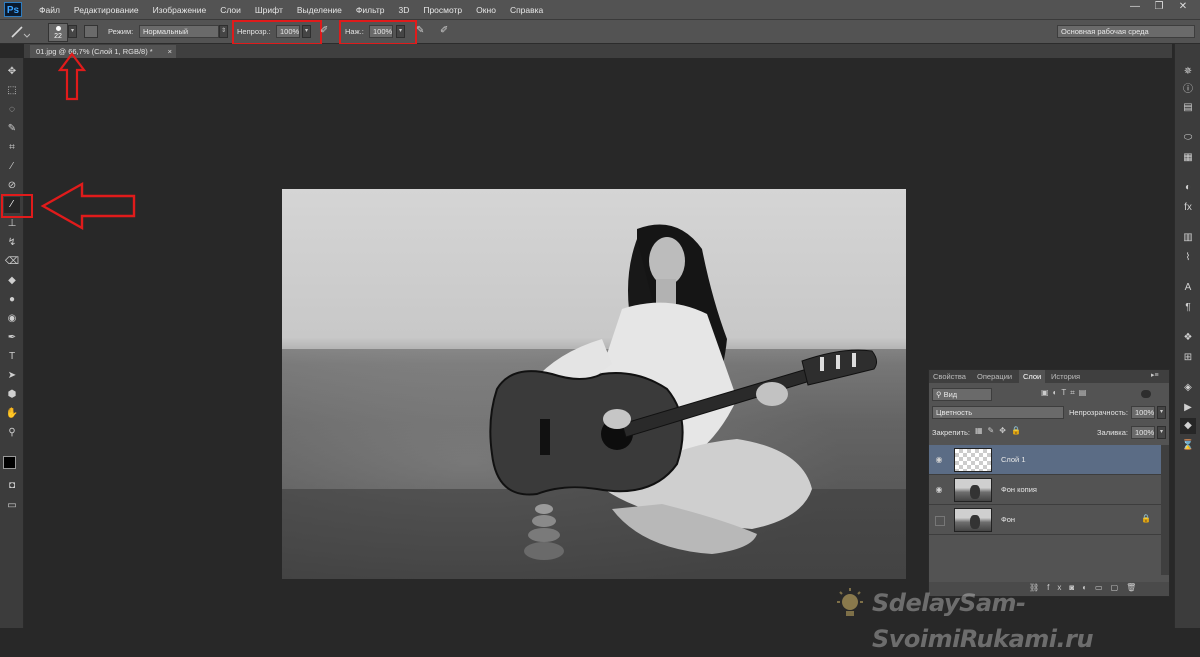 The height and width of the screenshot is (657, 1200). Describe the element at coordinates (12, 486) in the screenshot. I see `quick-mask-icon: ◘` at that location.